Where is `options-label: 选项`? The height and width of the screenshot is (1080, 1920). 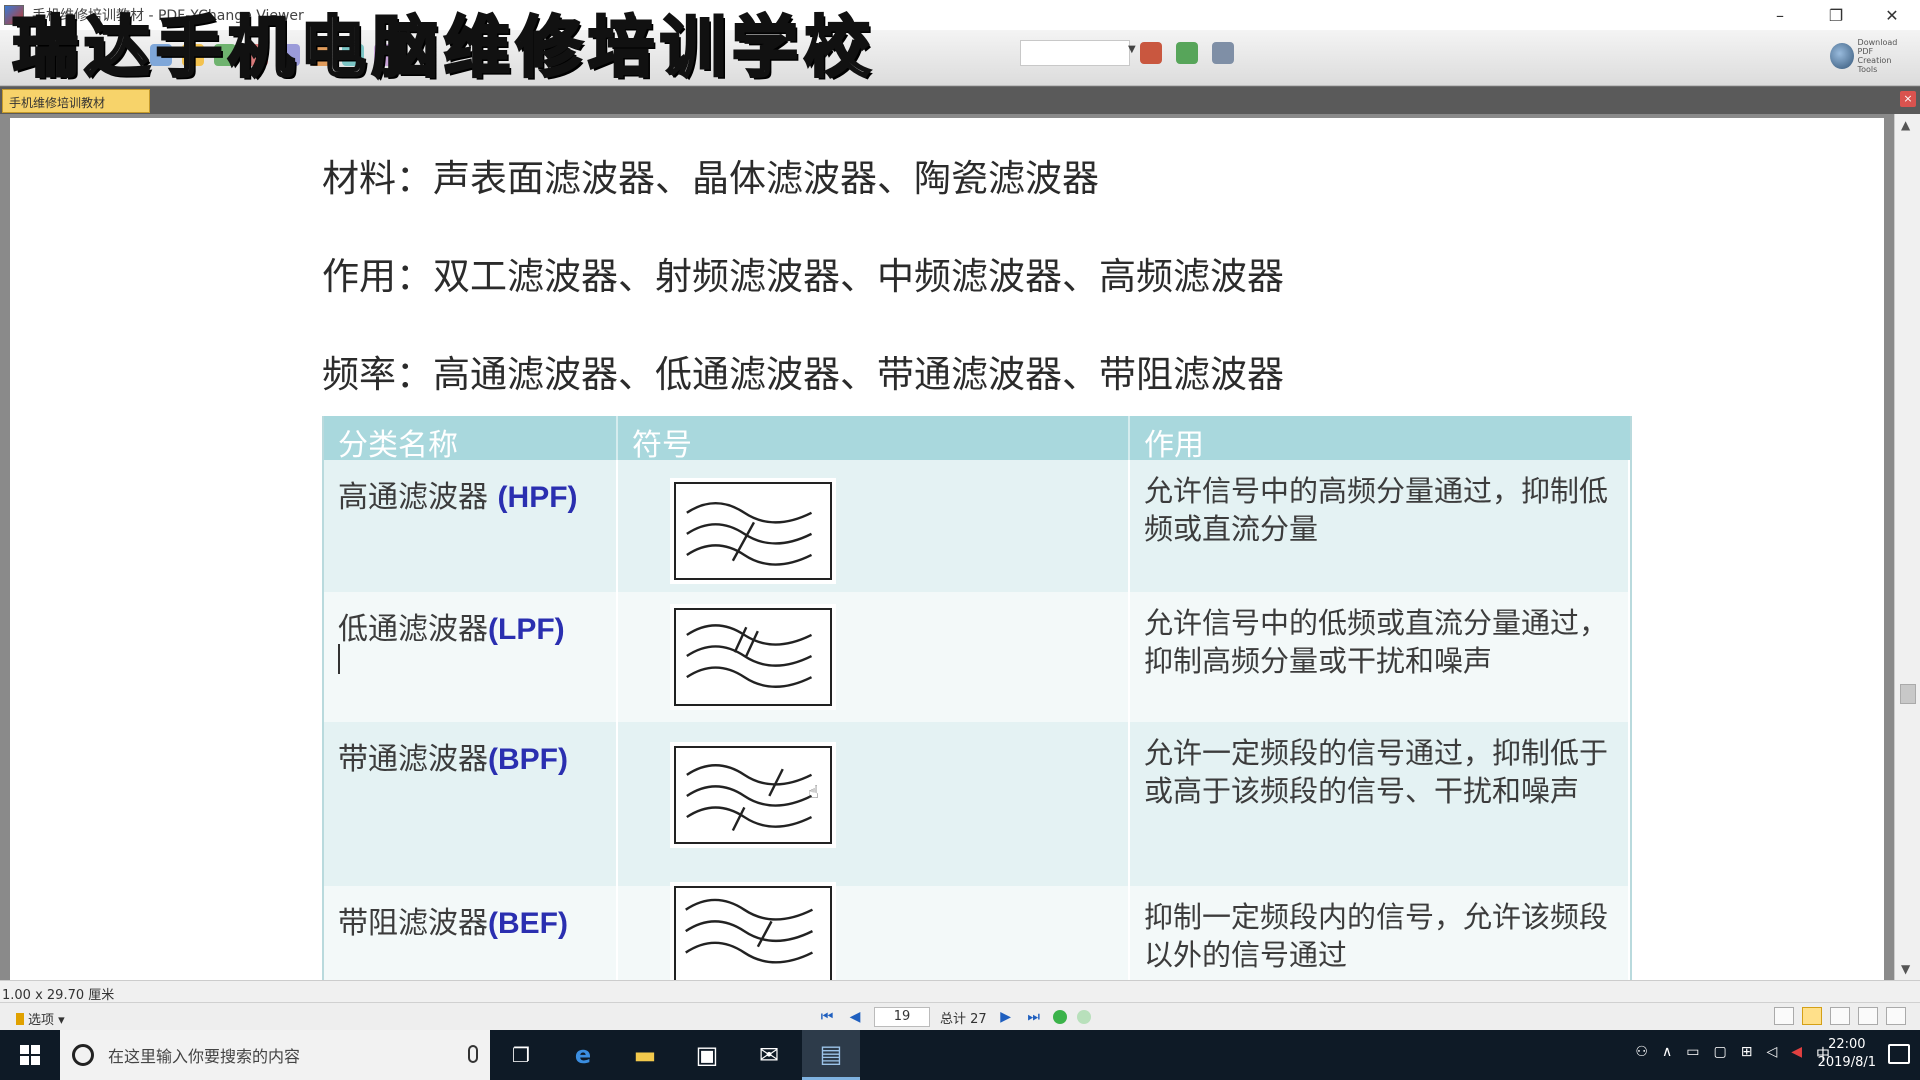 options-label: 选项 is located at coordinates (41, 1020).